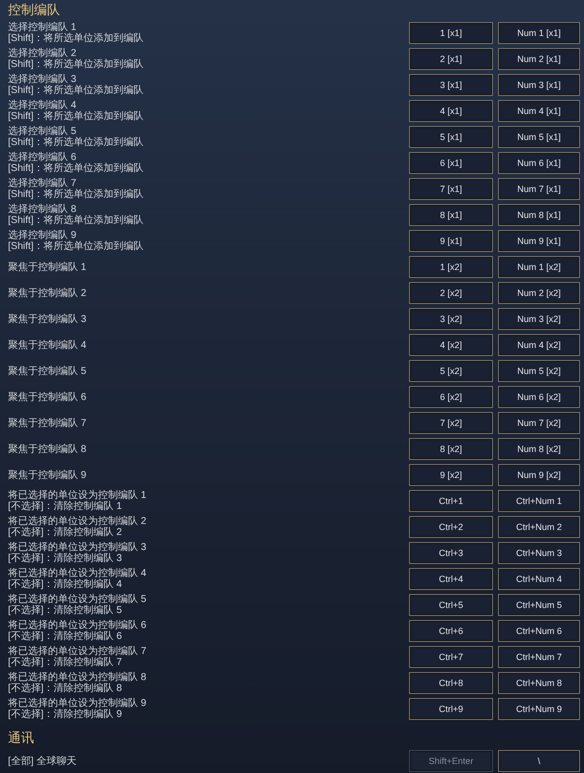 The height and width of the screenshot is (773, 584). Describe the element at coordinates (78, 677) in the screenshot. I see `action-label: 将已选择的单位设为控制编队 8` at that location.